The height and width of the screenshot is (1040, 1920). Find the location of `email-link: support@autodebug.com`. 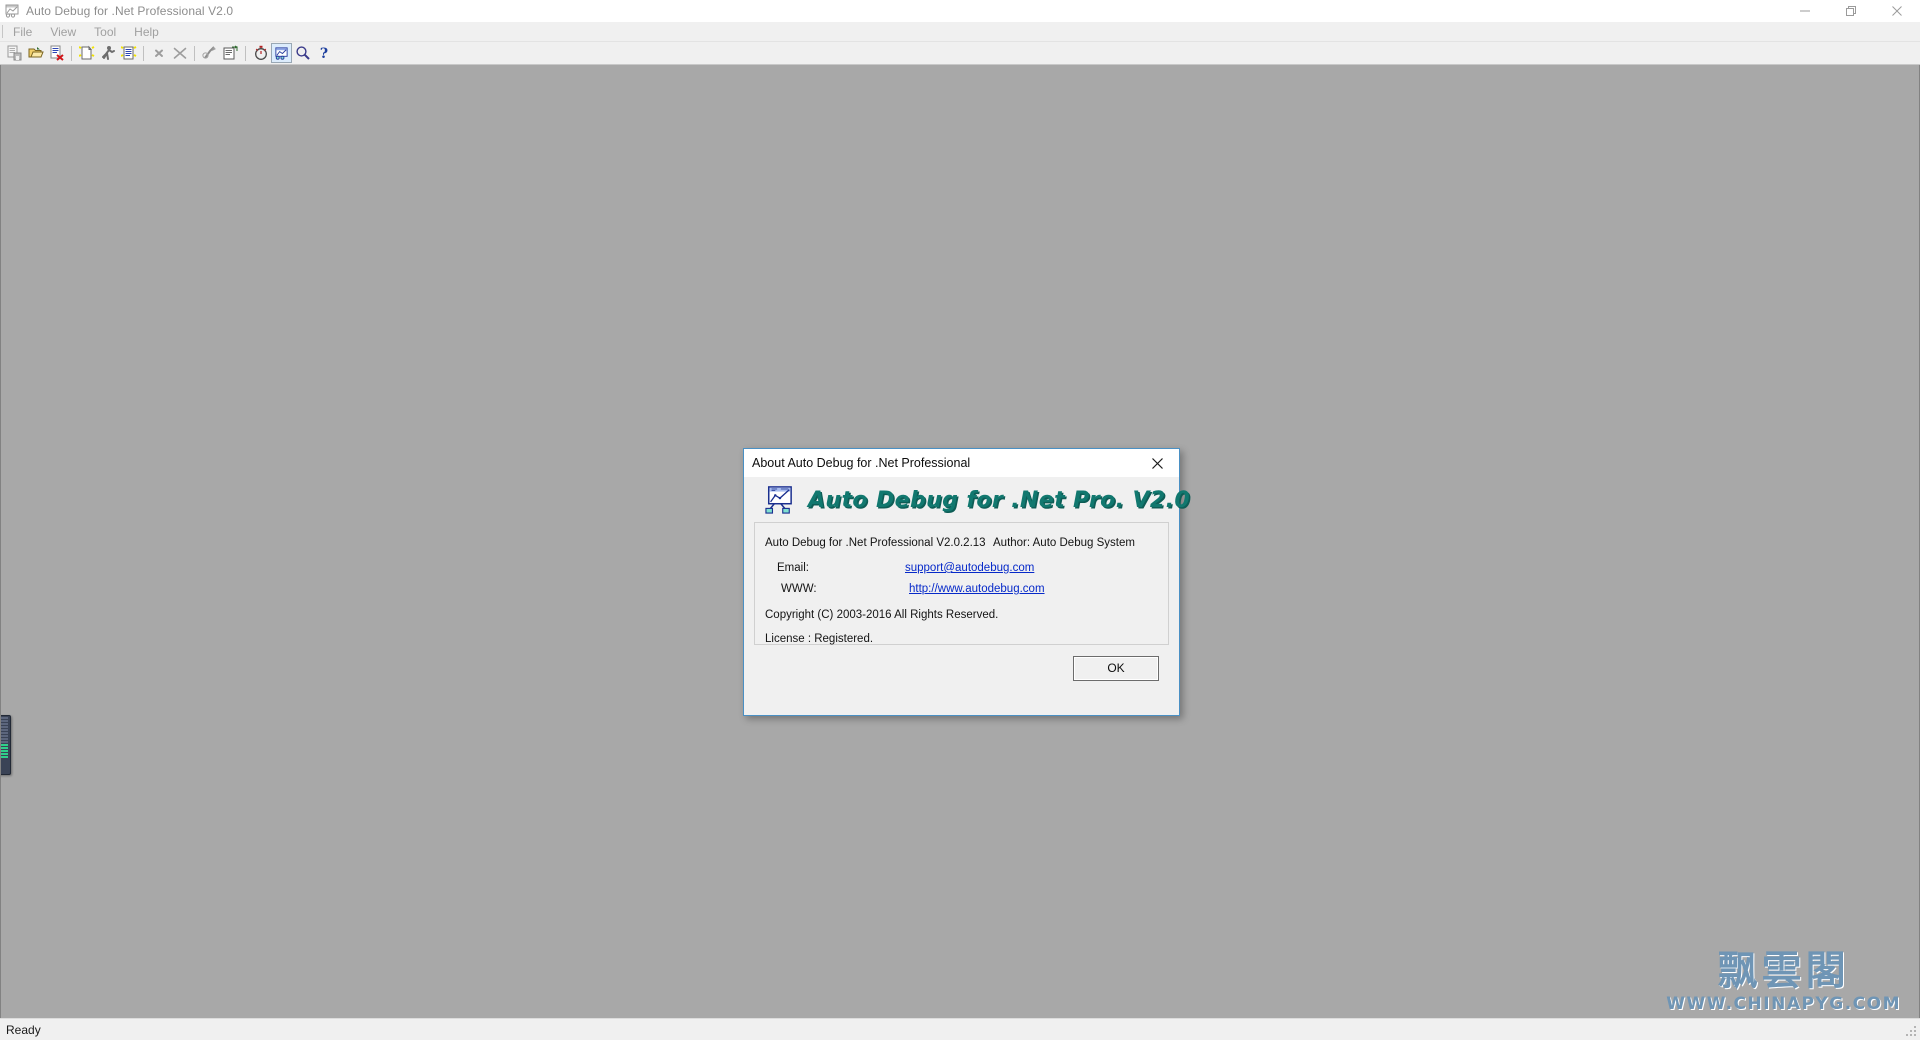

email-link: support@autodebug.com is located at coordinates (969, 568).